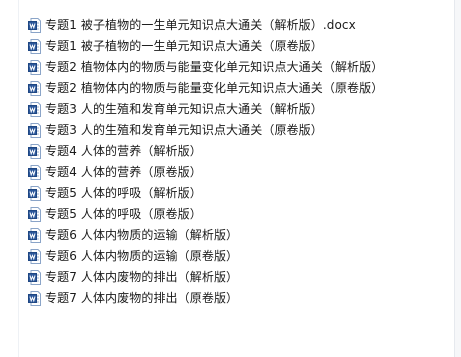 Image resolution: width=461 pixels, height=357 pixels. I want to click on file-name: 专题1 被子植物的一生单元知识点大通关（解析版）.docx, so click(200, 25).